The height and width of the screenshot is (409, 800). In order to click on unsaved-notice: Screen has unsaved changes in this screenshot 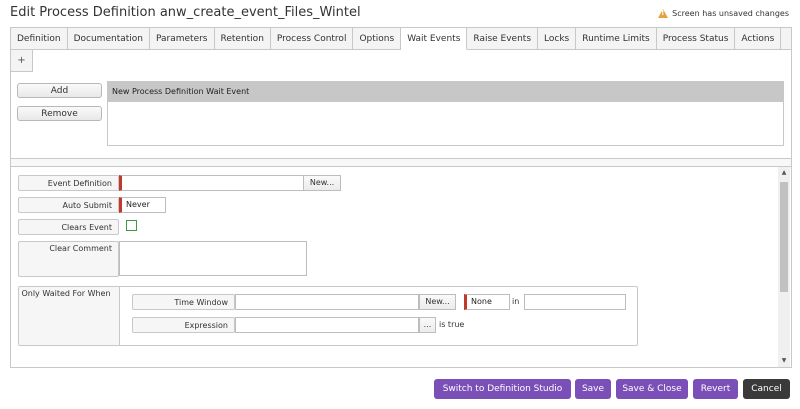, I will do `click(723, 13)`.